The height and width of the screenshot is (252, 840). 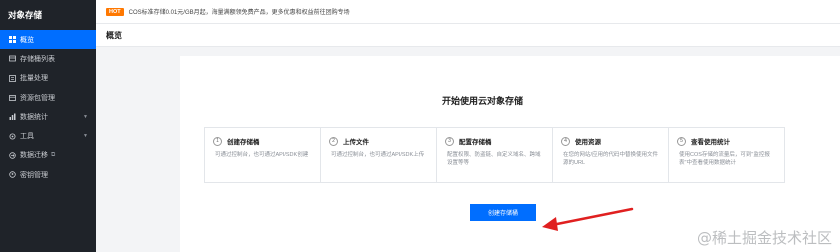 I want to click on annotation-arrow-icon, so click(x=588, y=219).